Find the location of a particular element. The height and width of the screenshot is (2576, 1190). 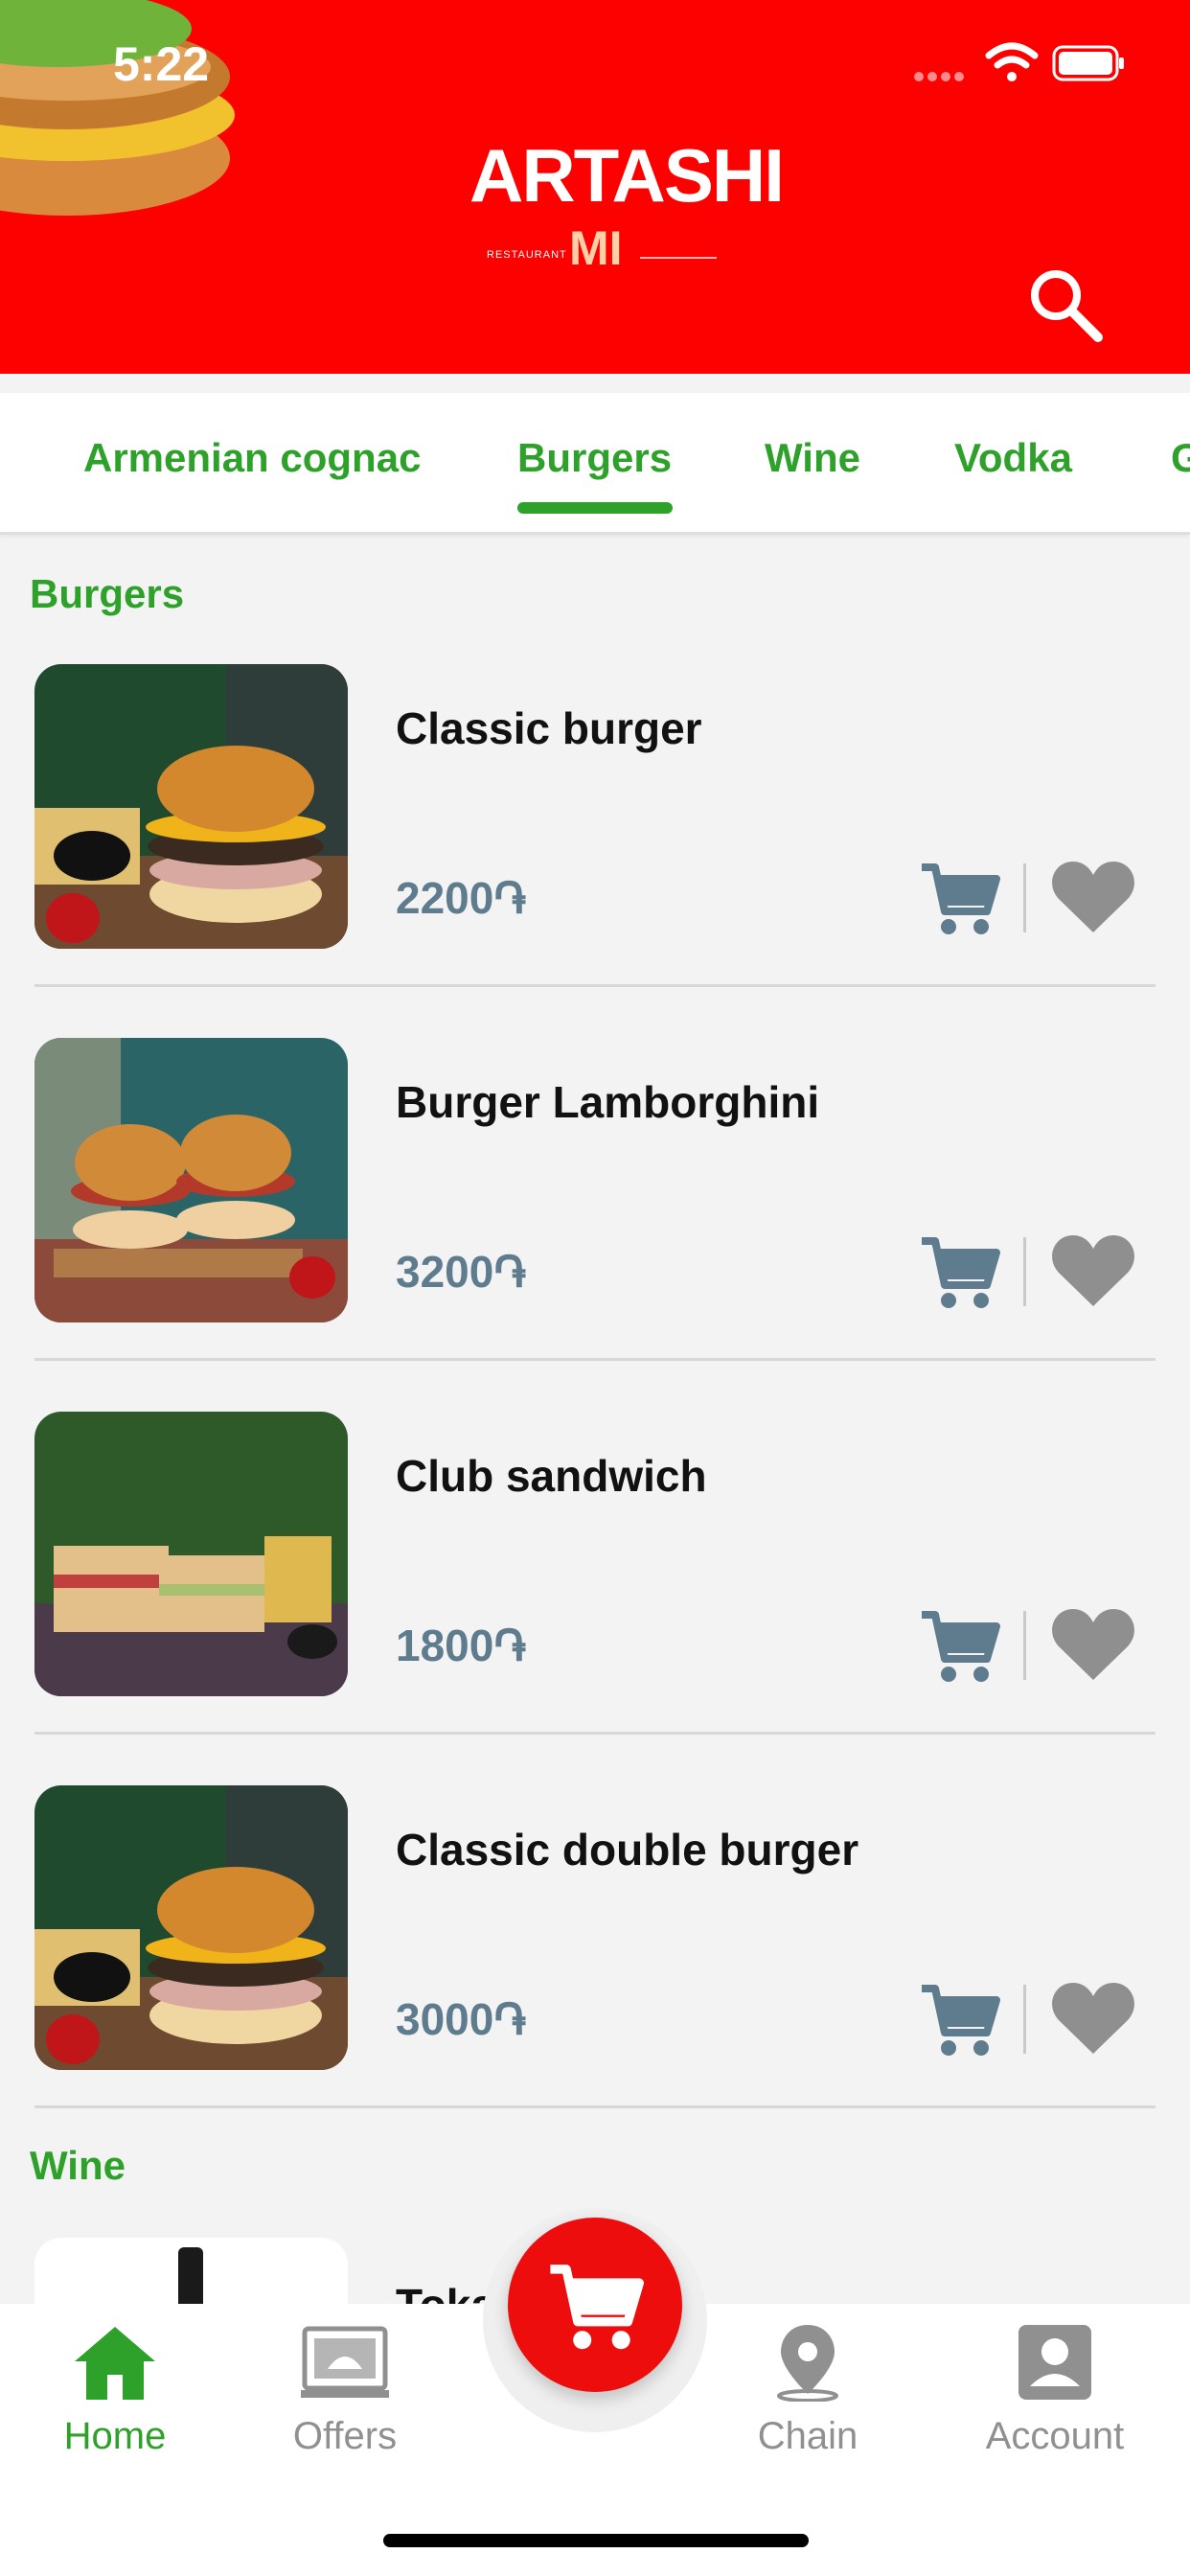

item-price: 3000֏ is located at coordinates (461, 2019).